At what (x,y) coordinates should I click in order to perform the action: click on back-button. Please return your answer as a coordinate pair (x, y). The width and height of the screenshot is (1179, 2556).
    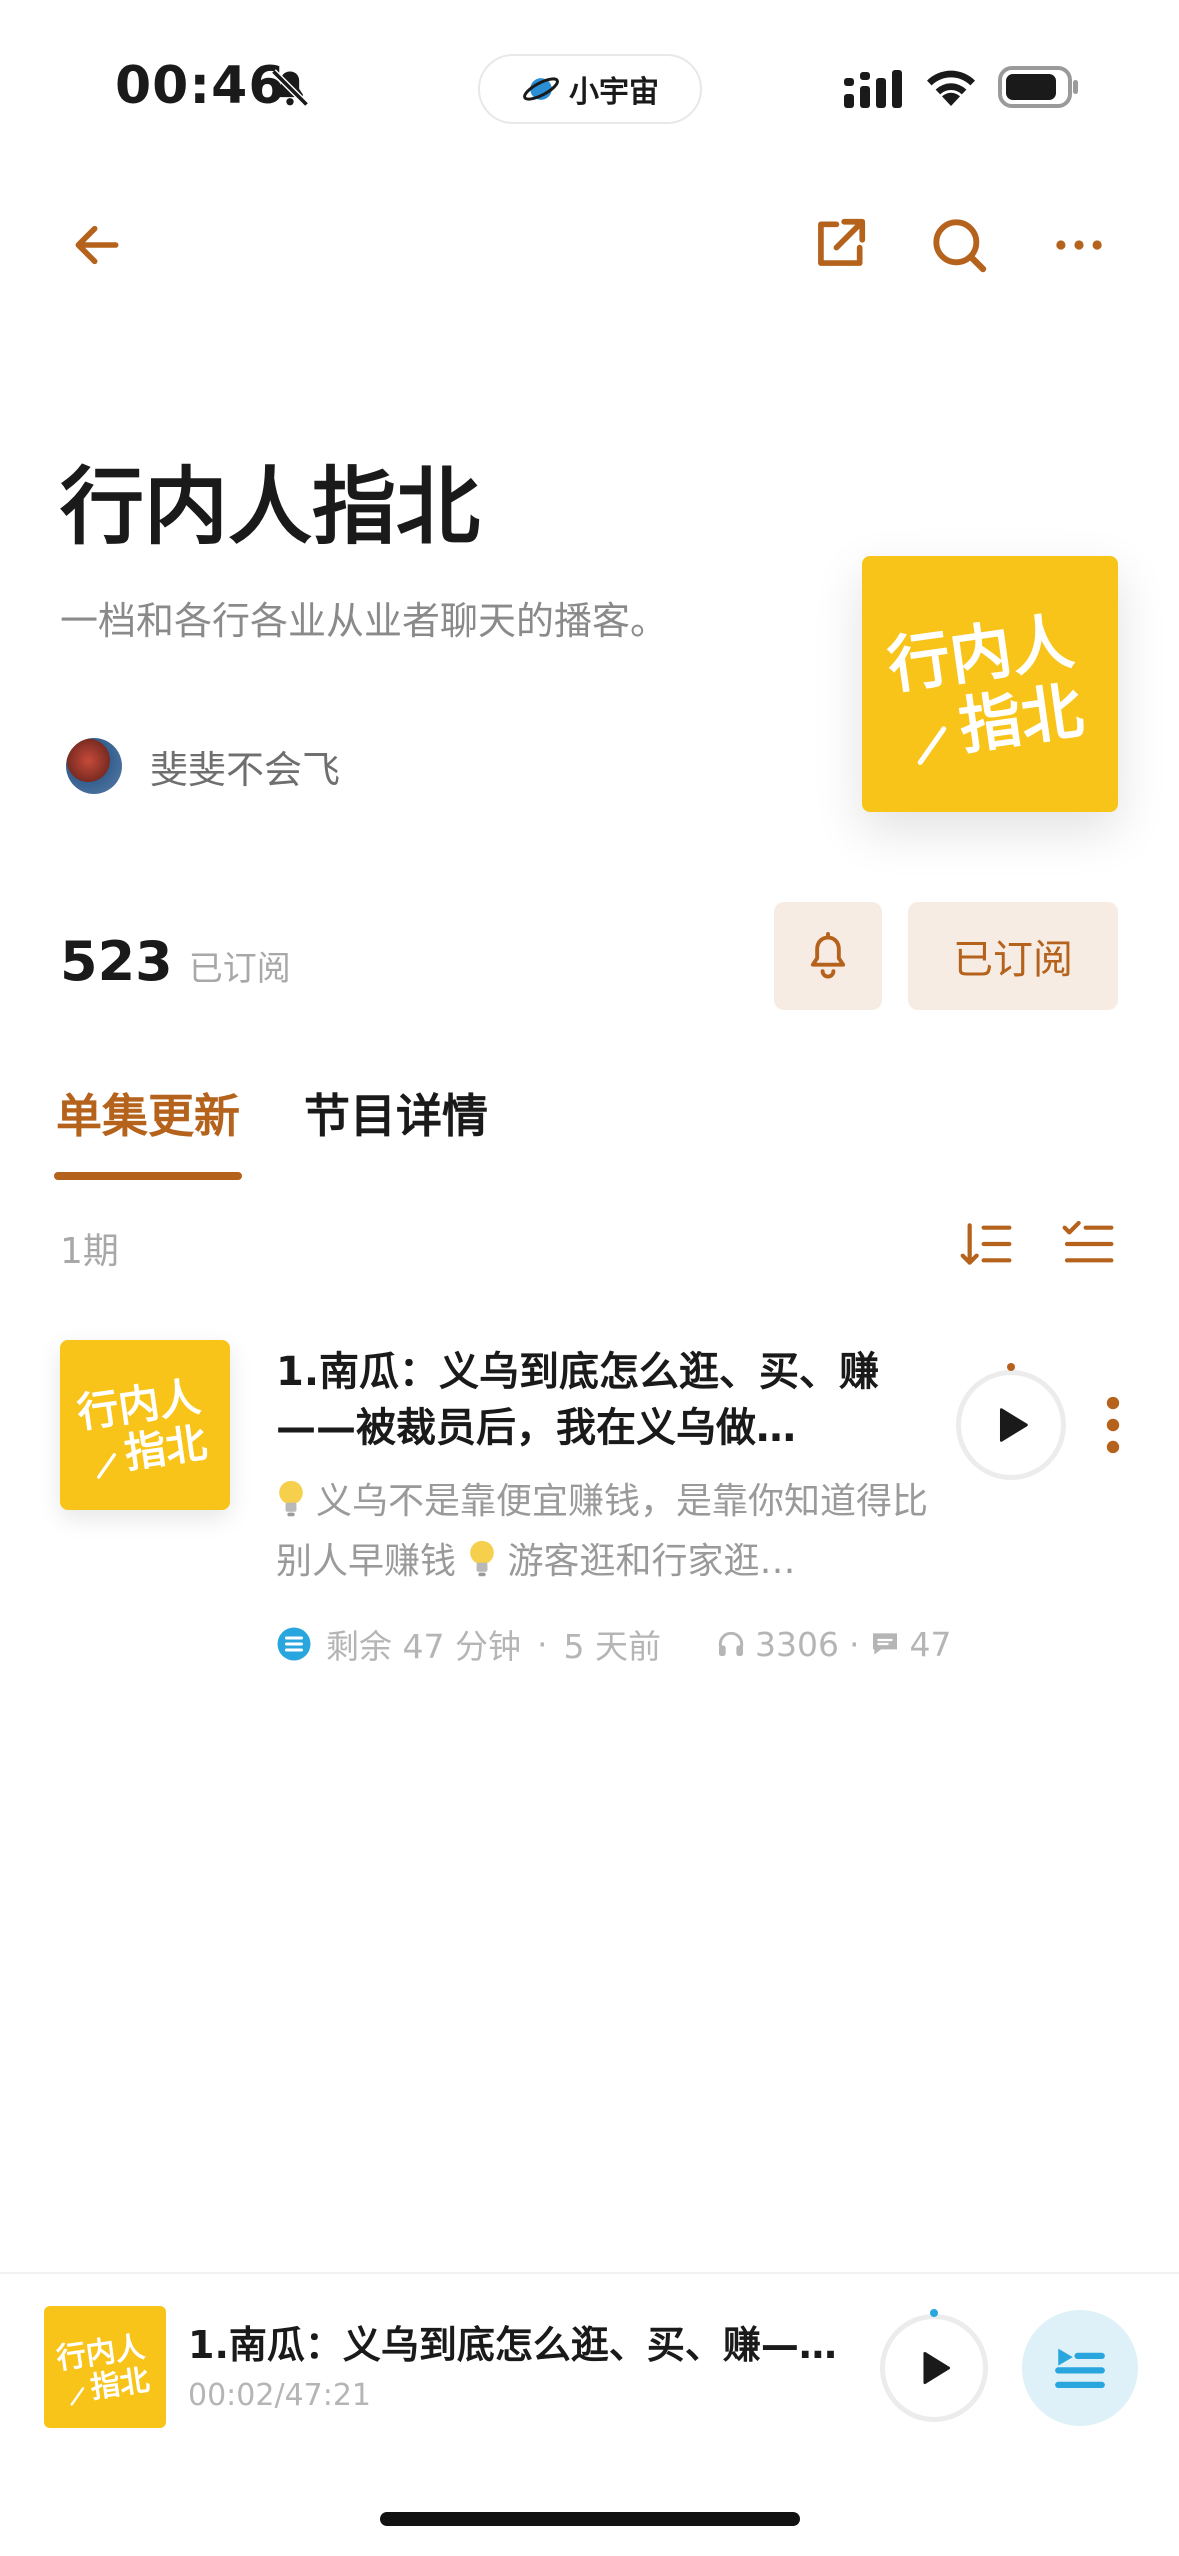
    Looking at the image, I should click on (97, 245).